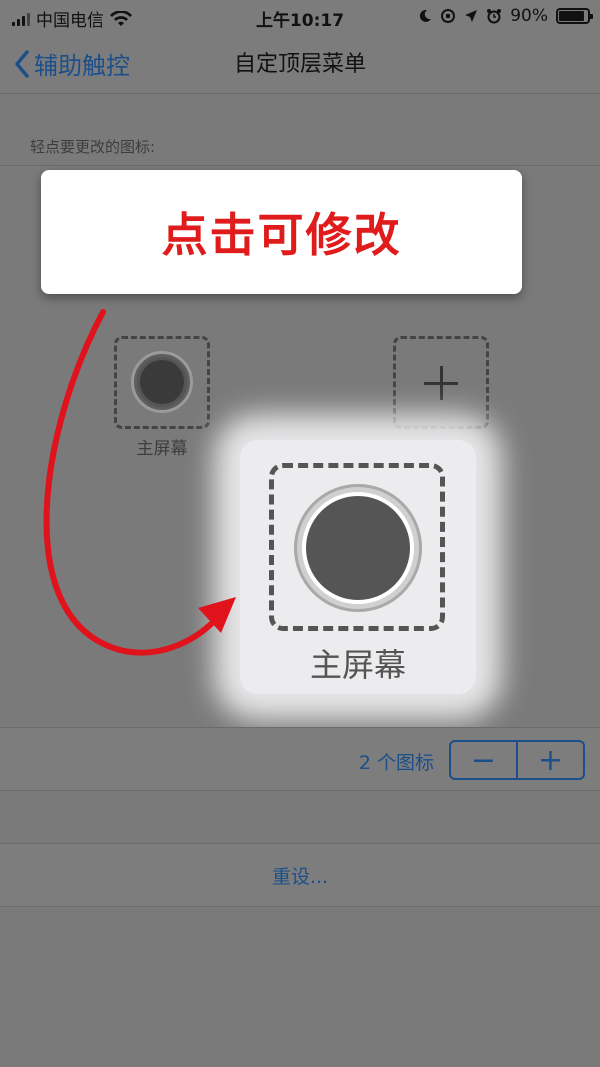 Image resolution: width=600 pixels, height=1067 pixels. What do you see at coordinates (300, 759) in the screenshot?
I see `icon-count-row: 2 个图标 − +` at bounding box center [300, 759].